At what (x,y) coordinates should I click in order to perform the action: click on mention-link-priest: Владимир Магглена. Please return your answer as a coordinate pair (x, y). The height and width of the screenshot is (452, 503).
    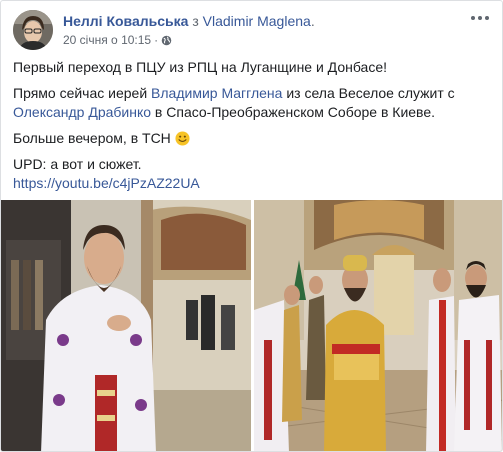
    Looking at the image, I should click on (216, 93).